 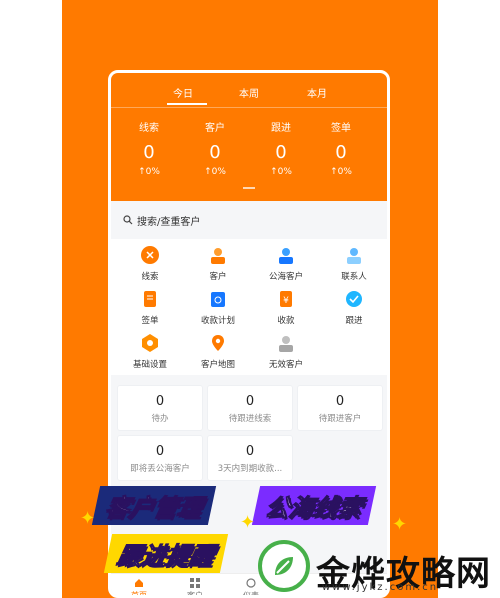 What do you see at coordinates (249, 188) in the screenshot?
I see `page-indicator` at bounding box center [249, 188].